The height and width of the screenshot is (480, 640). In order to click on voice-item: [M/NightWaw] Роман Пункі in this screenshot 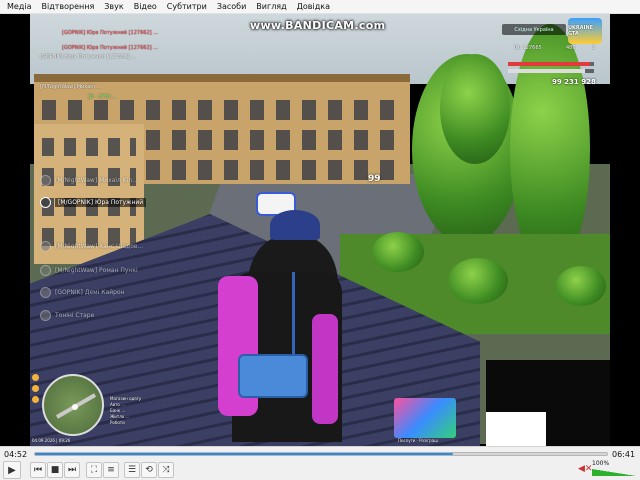, I will do `click(89, 270)`.